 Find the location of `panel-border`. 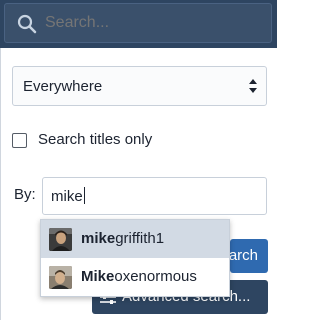

panel-border is located at coordinates (0, 184).